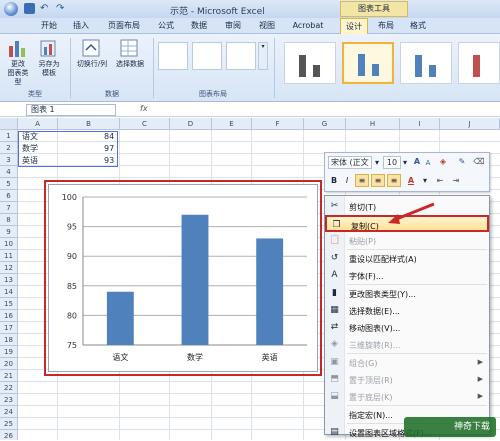 This screenshot has width=500, height=441. What do you see at coordinates (9, 435) in the screenshot?
I see `row-header: 26` at bounding box center [9, 435].